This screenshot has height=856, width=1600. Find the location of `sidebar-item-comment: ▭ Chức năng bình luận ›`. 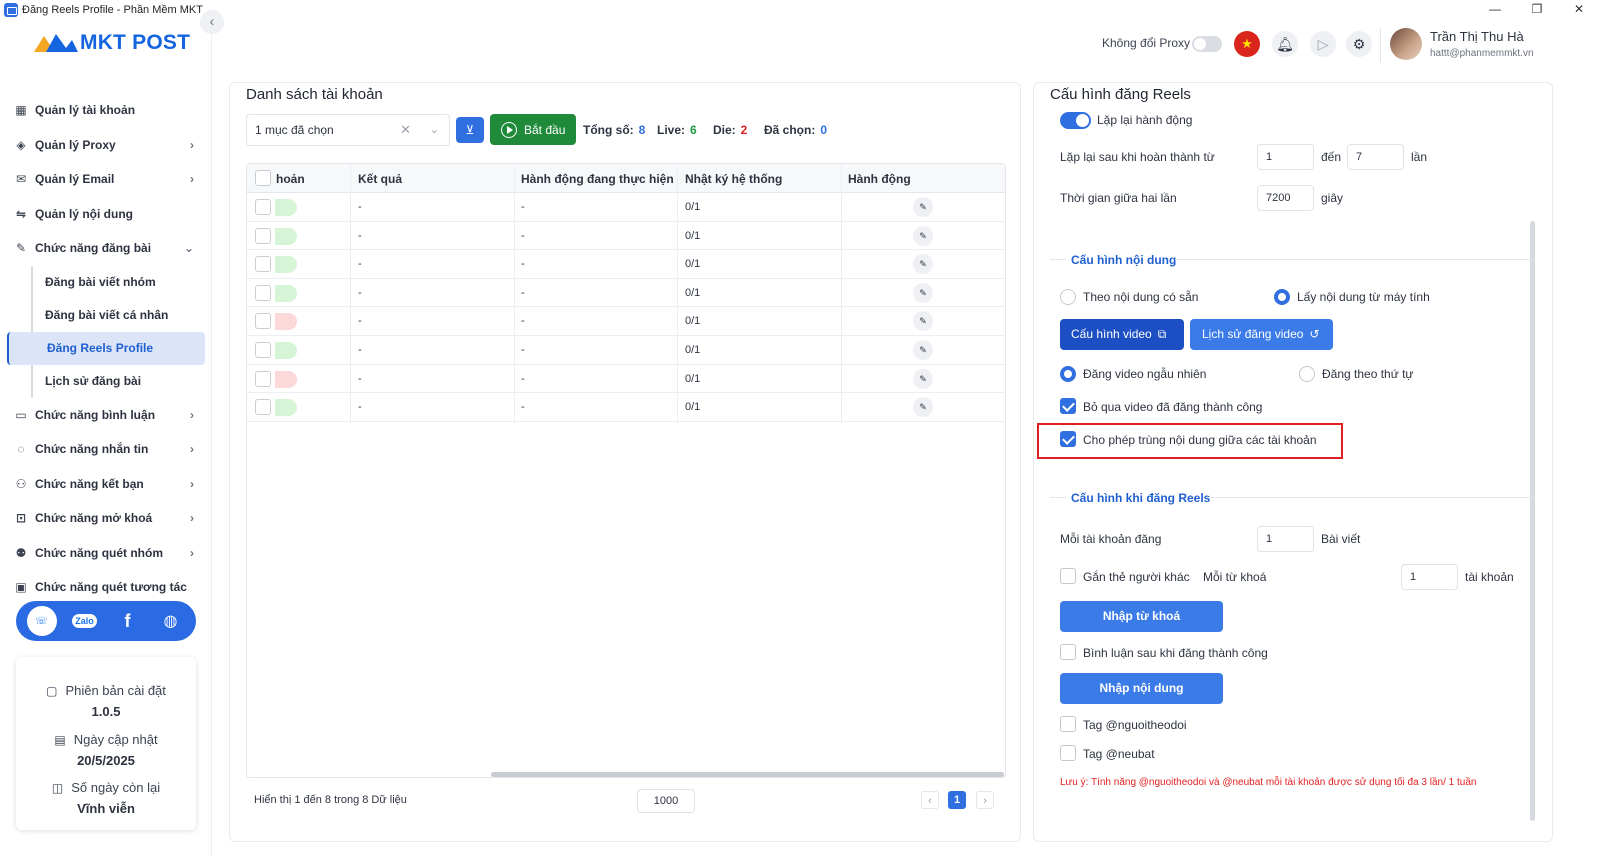

sidebar-item-comment: ▭ Chức năng bình luận › is located at coordinates (106, 415).